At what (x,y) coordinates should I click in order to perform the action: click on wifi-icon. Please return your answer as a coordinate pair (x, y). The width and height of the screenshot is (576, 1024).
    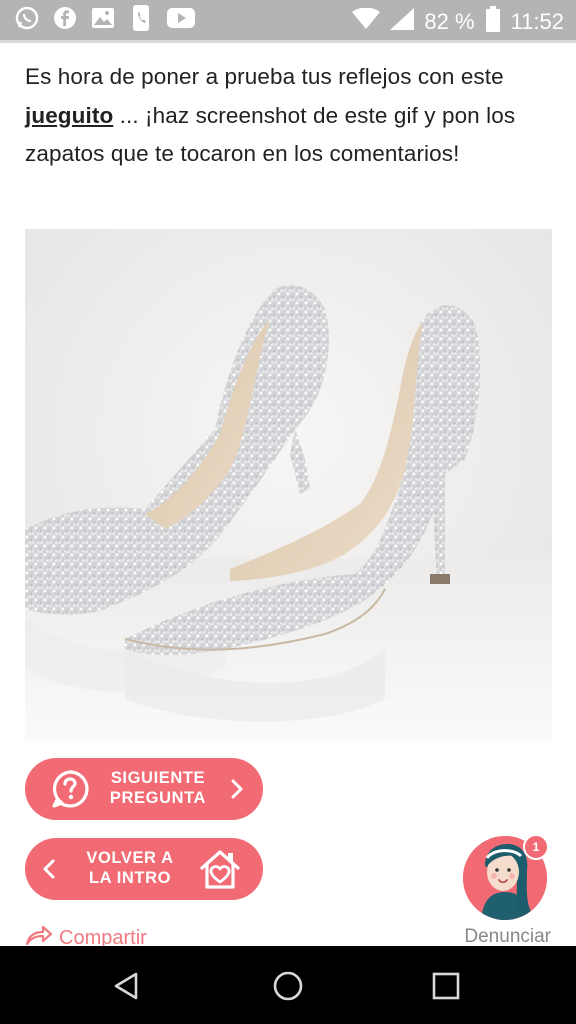
    Looking at the image, I should click on (366, 21).